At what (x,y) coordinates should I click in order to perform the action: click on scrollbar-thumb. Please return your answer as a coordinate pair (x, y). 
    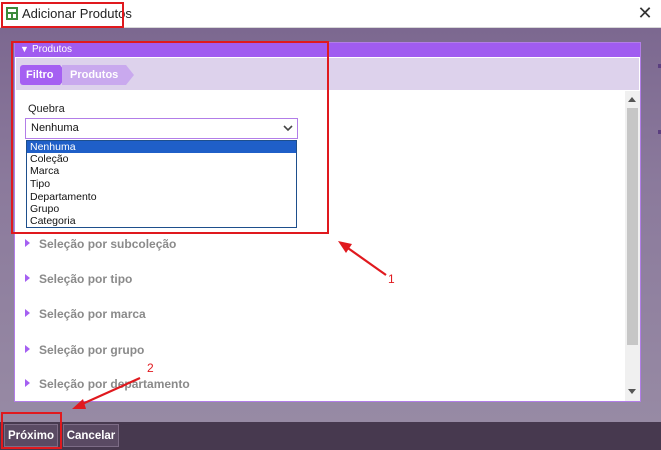
    Looking at the image, I should click on (632, 226).